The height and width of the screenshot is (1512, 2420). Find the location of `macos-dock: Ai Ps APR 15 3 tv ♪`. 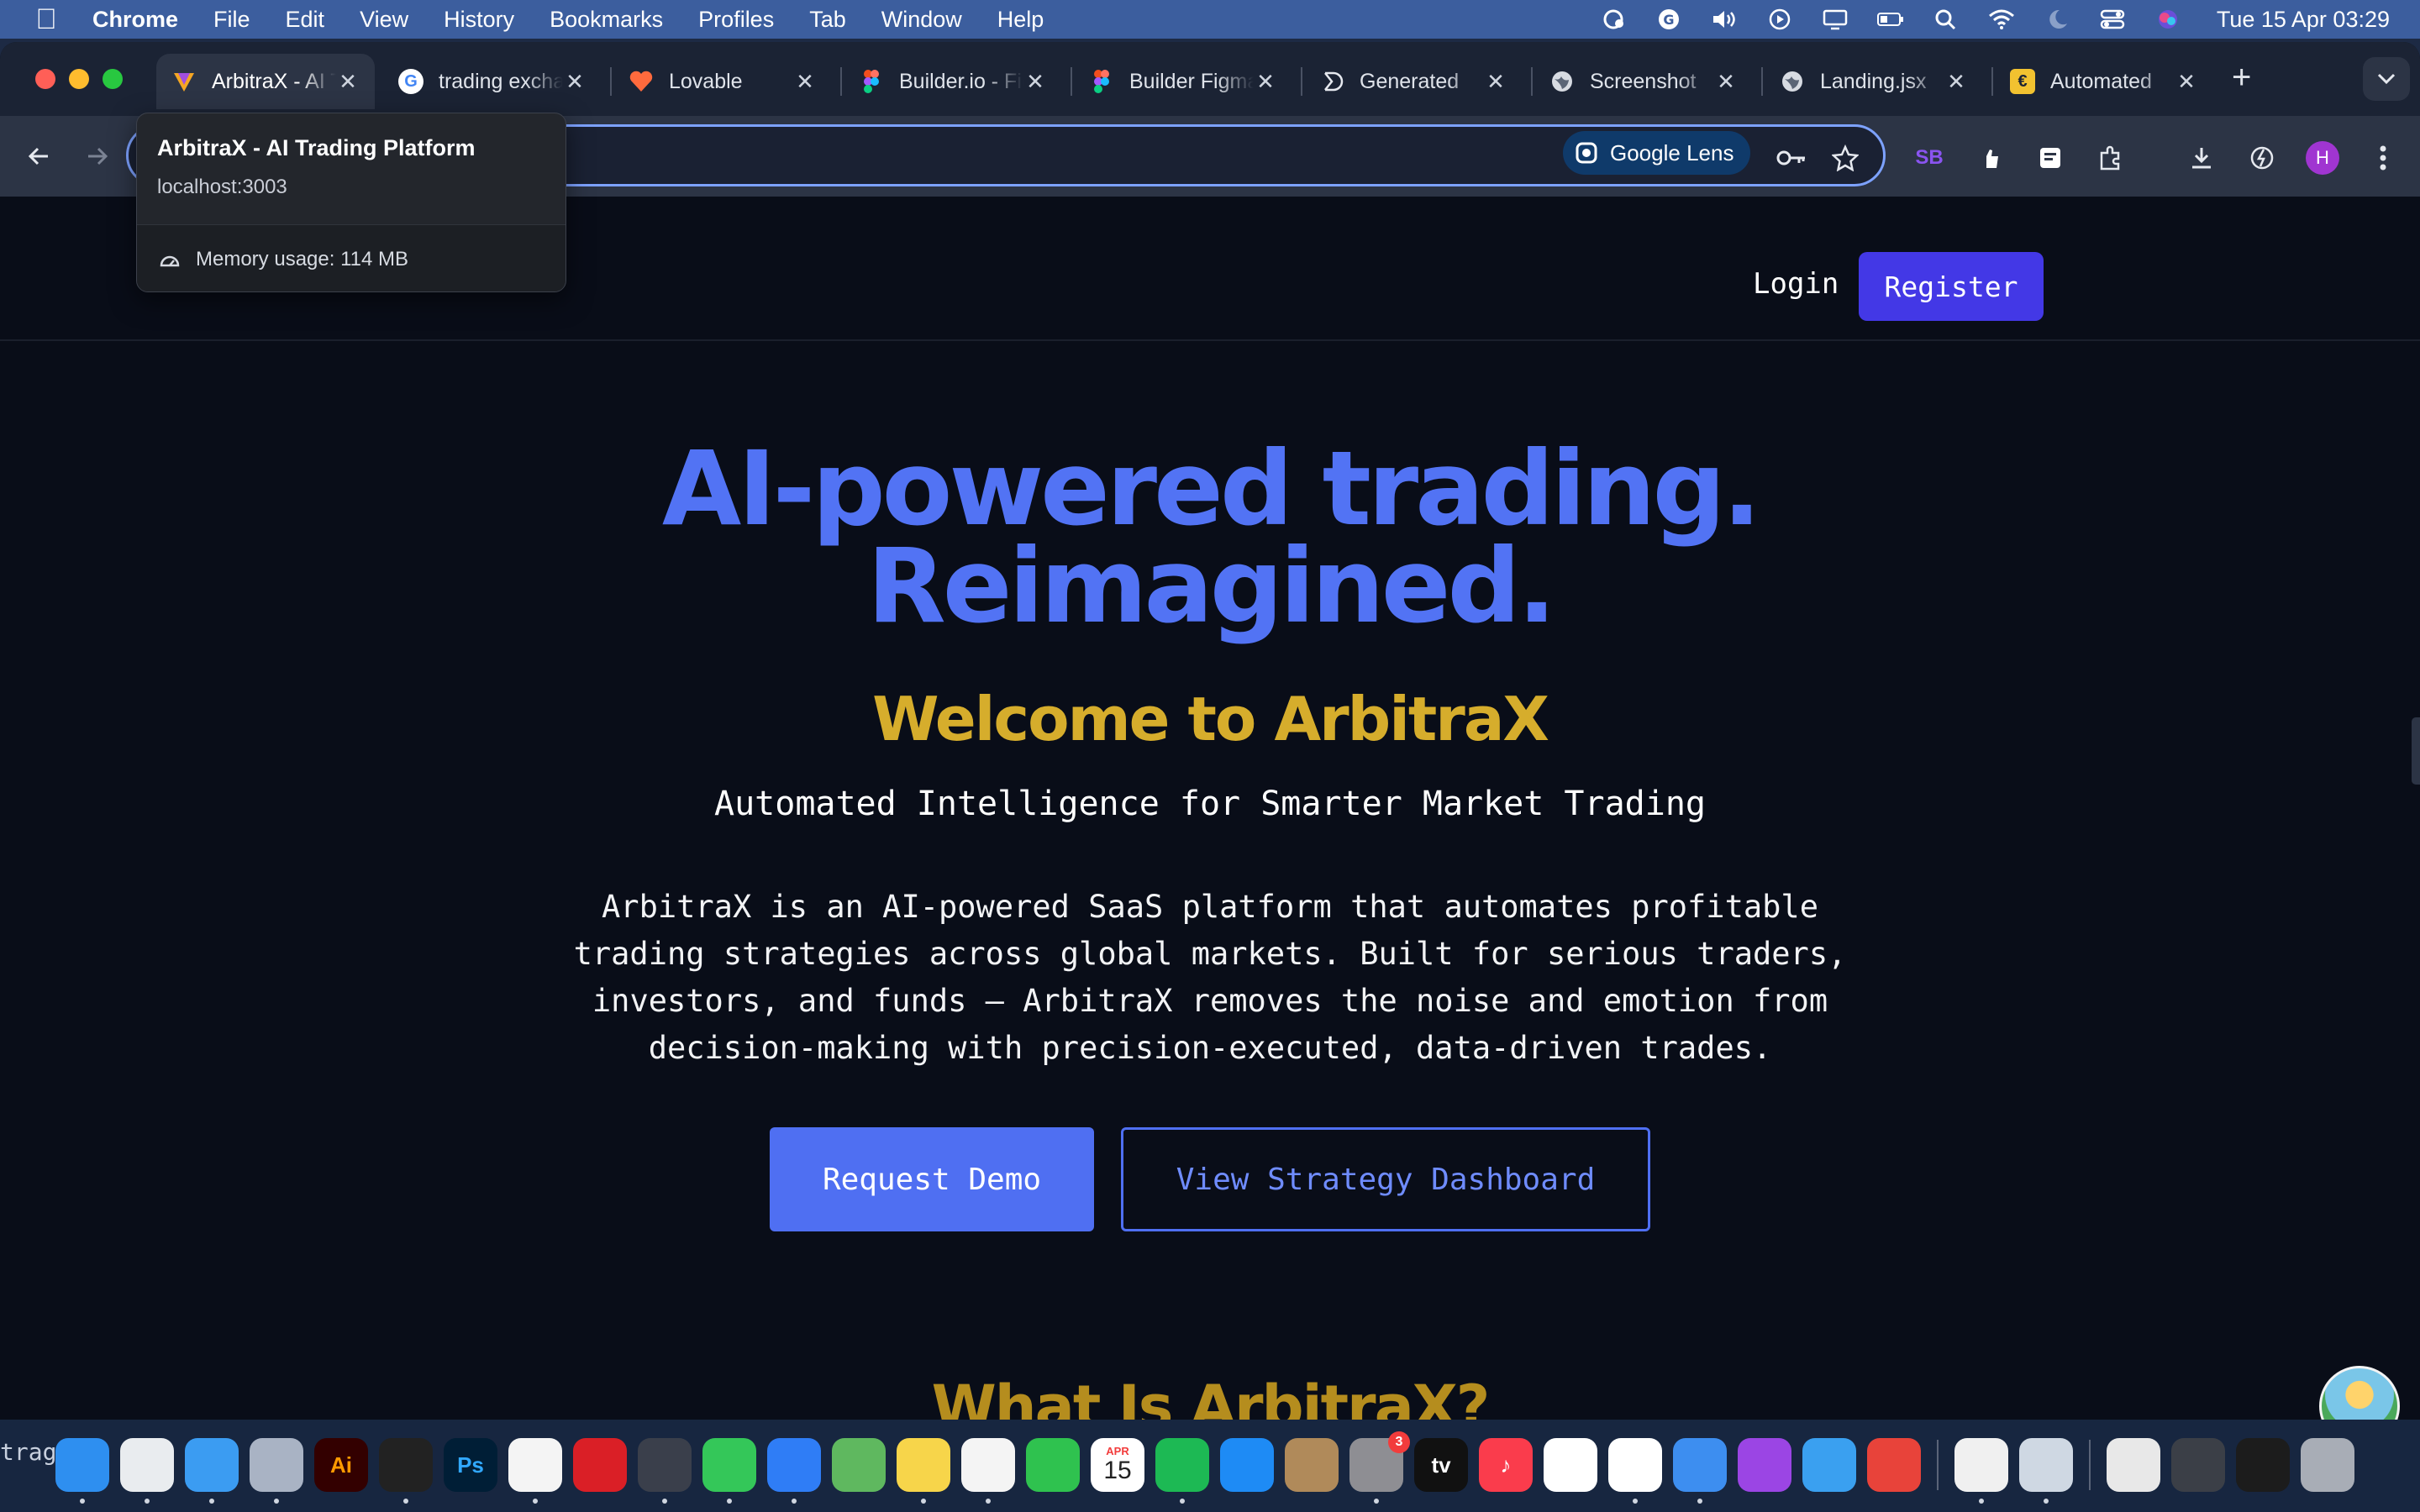

macos-dock: Ai Ps APR 15 3 tv ♪ is located at coordinates (1204, 1467).